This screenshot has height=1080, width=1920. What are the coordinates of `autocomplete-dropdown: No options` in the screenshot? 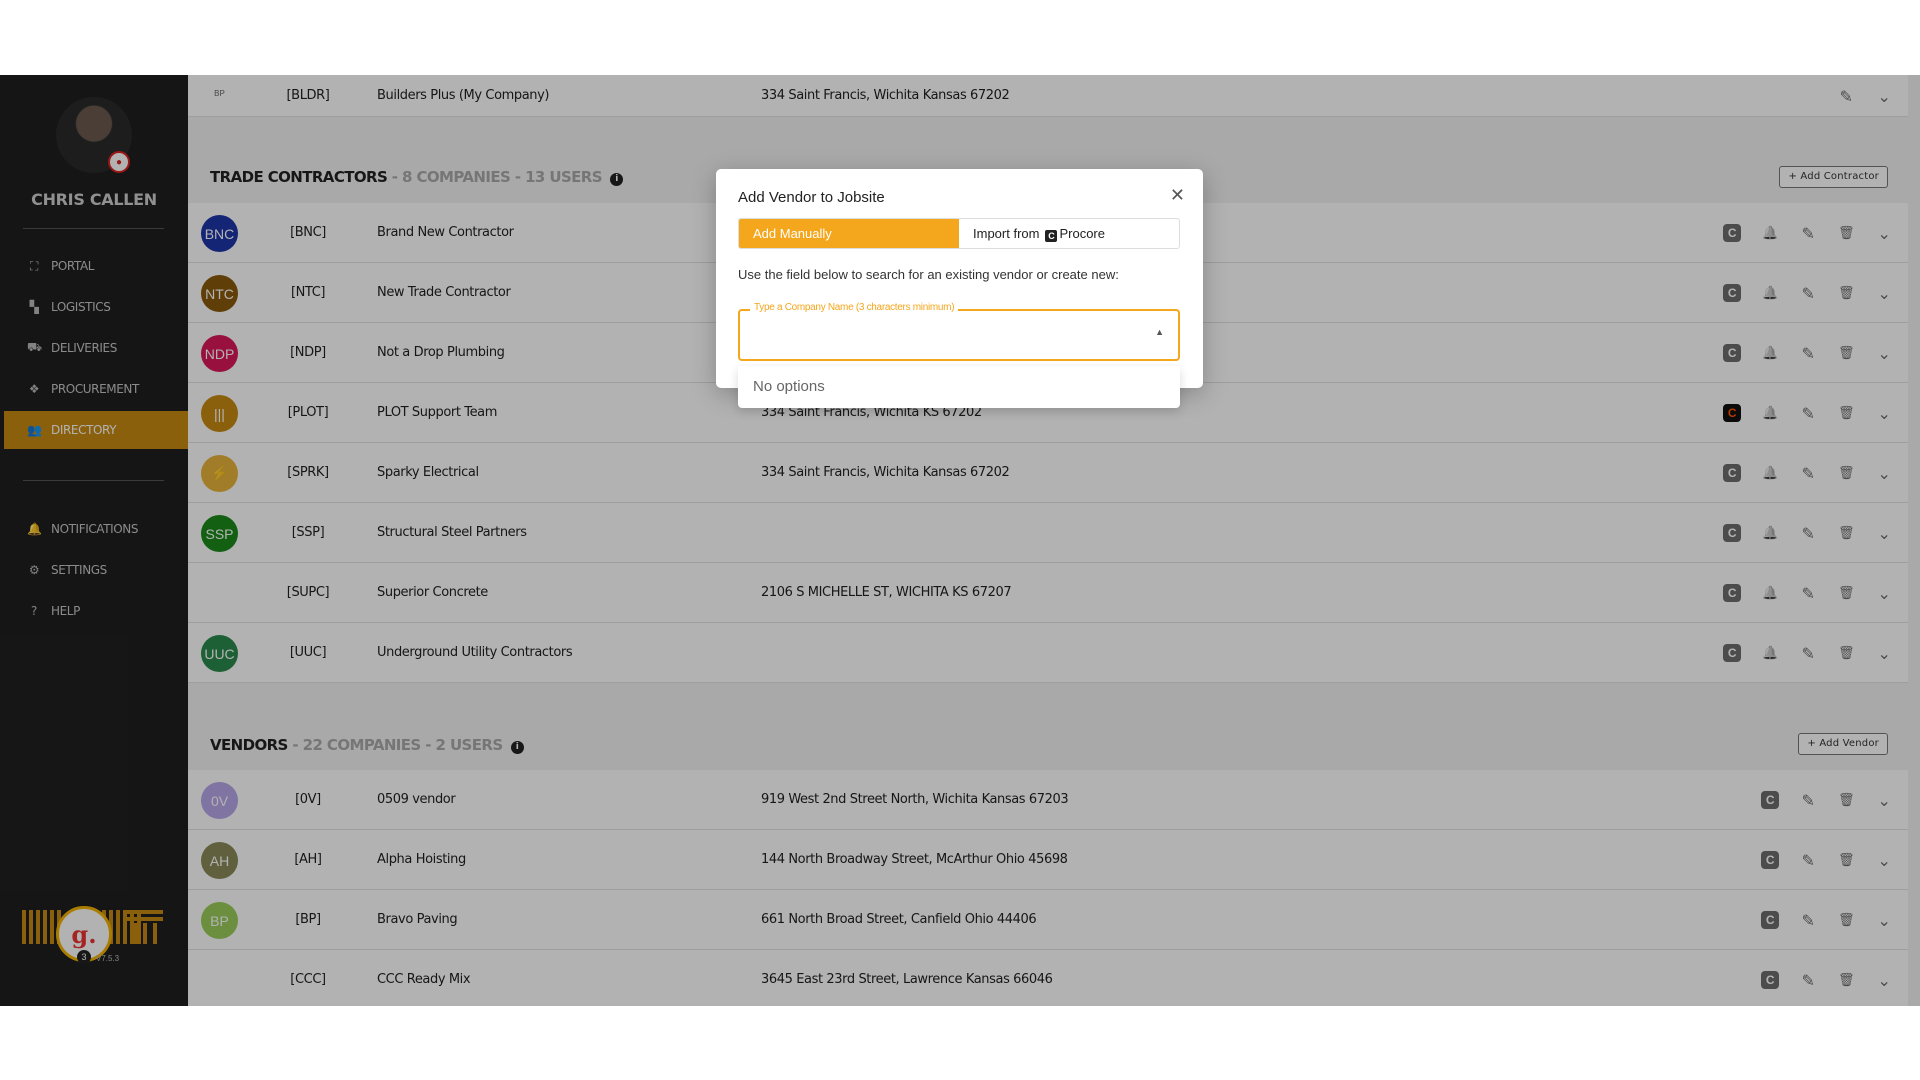 It's located at (959, 387).